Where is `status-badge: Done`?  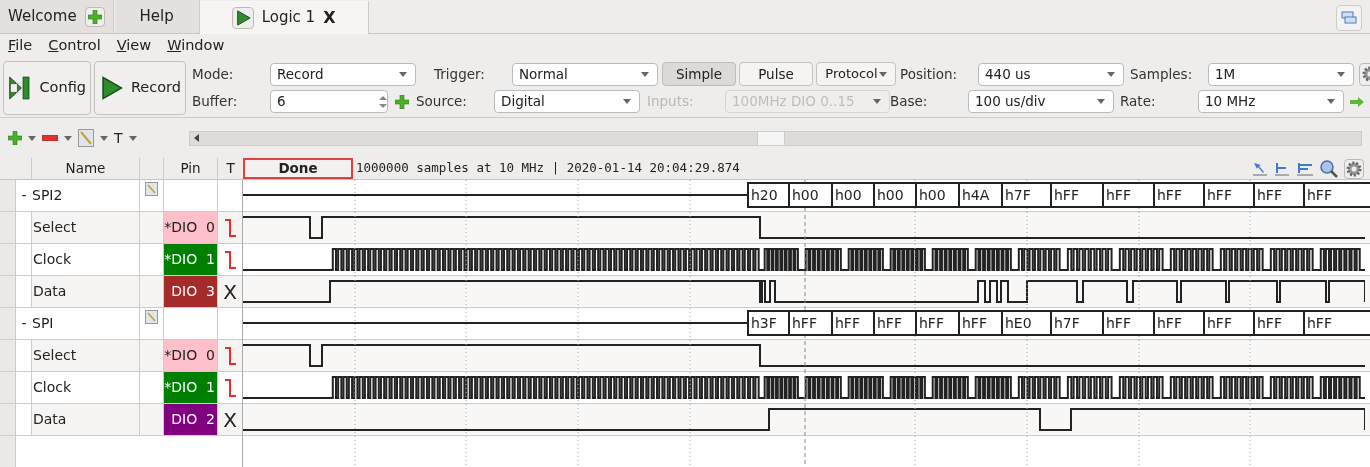 status-badge: Done is located at coordinates (298, 168).